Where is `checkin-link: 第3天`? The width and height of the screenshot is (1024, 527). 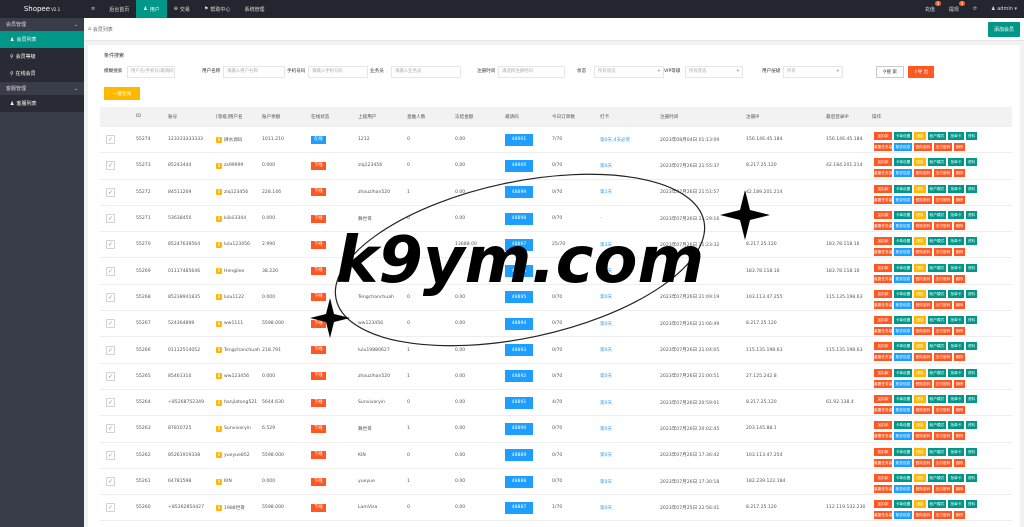
checkin-link: 第3天 is located at coordinates (606, 245).